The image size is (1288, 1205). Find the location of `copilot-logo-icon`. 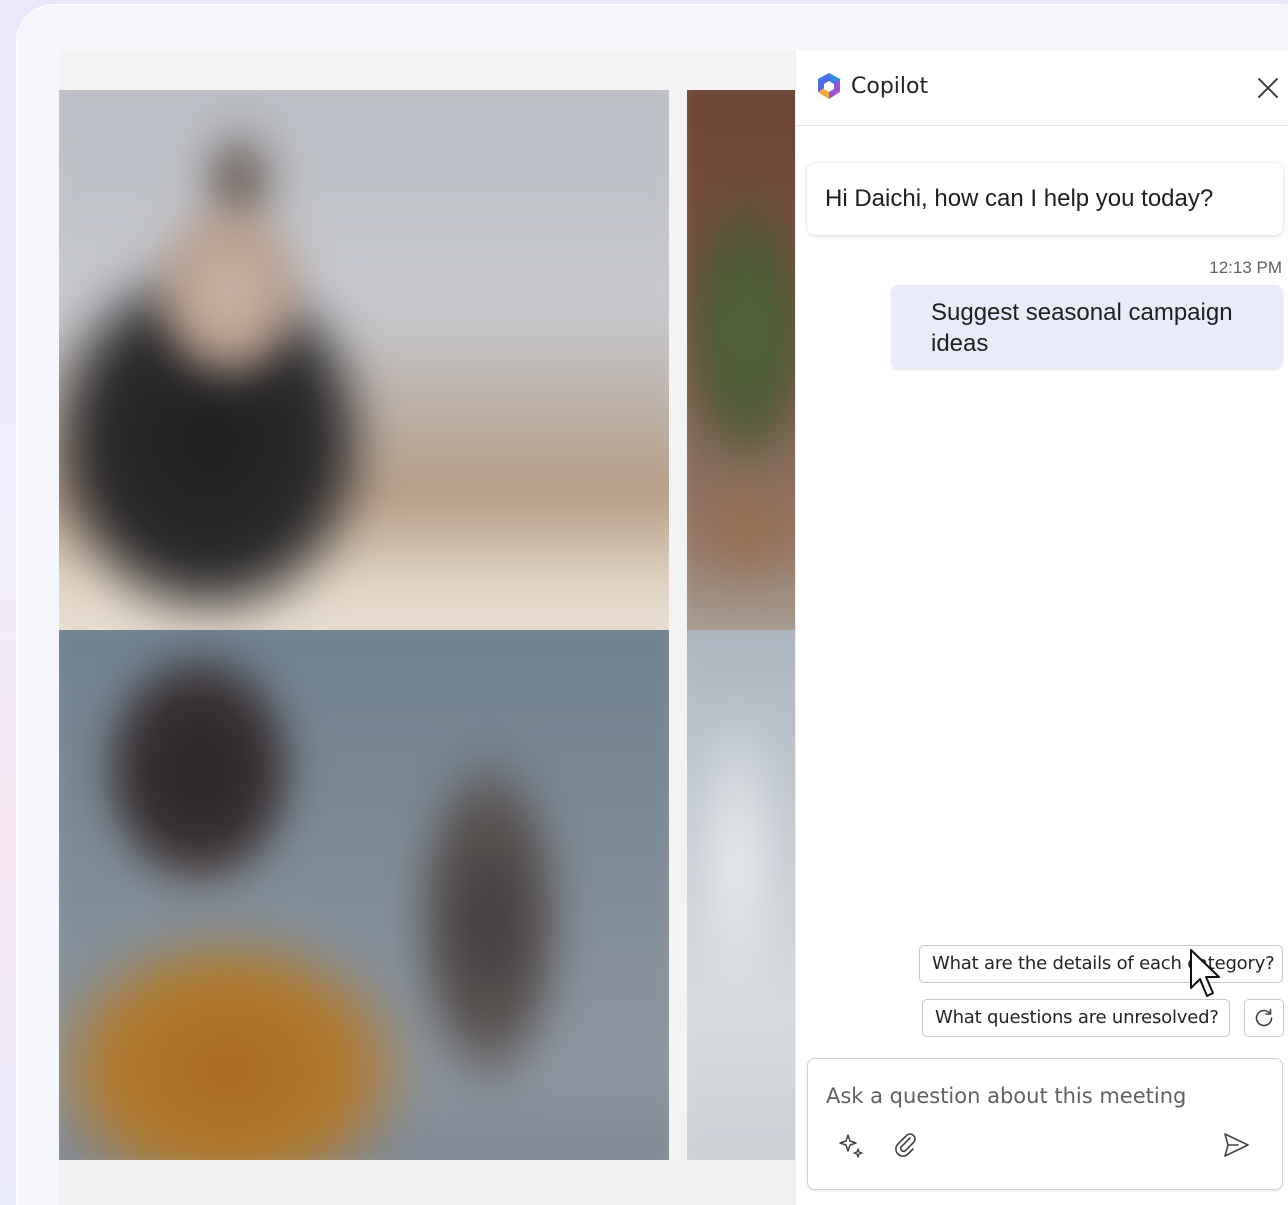

copilot-logo-icon is located at coordinates (829, 86).